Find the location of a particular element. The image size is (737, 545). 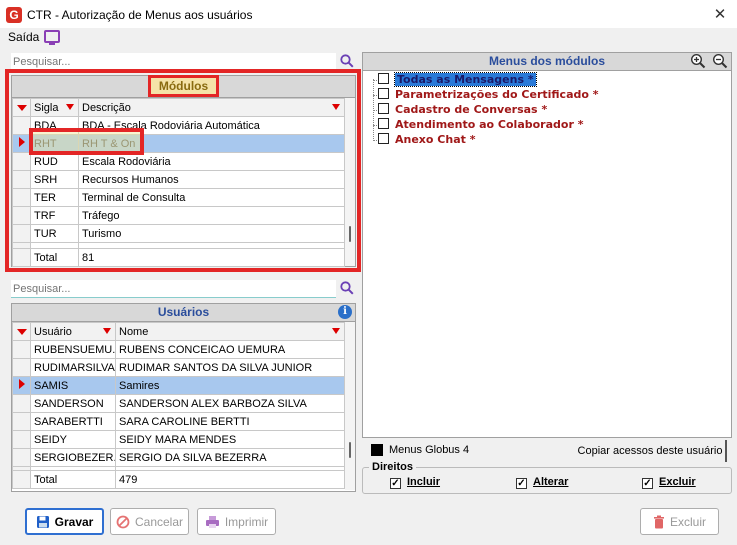

cell-sigla: RUD is located at coordinates (54, 161).